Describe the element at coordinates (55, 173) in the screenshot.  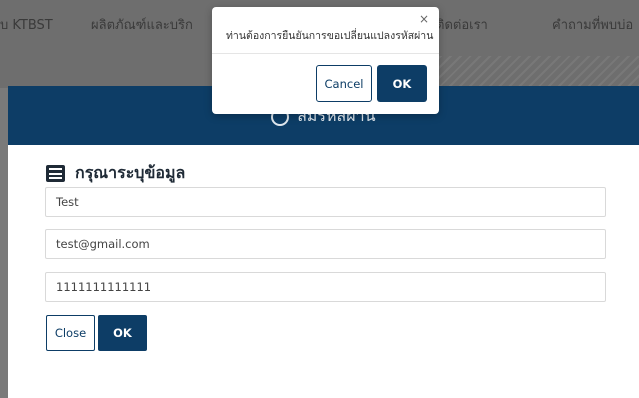
I see `list-icon` at that location.